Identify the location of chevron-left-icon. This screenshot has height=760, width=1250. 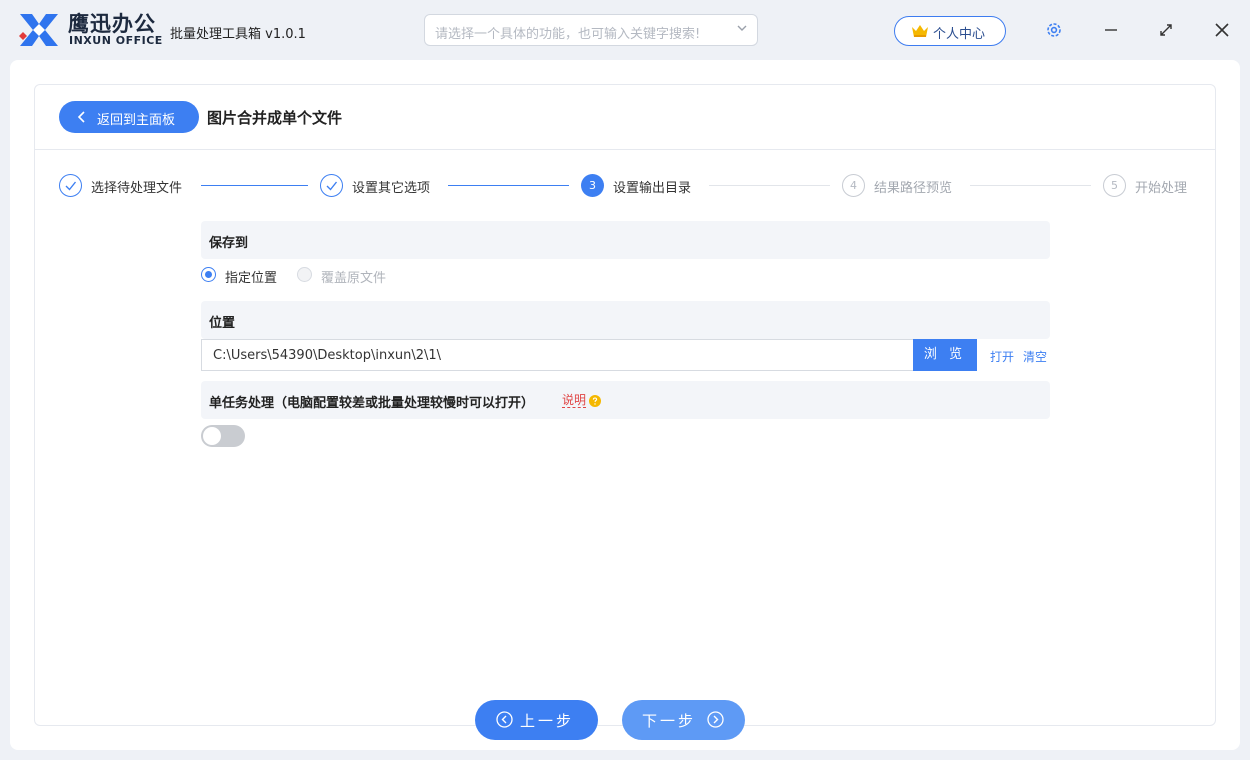
(81, 117).